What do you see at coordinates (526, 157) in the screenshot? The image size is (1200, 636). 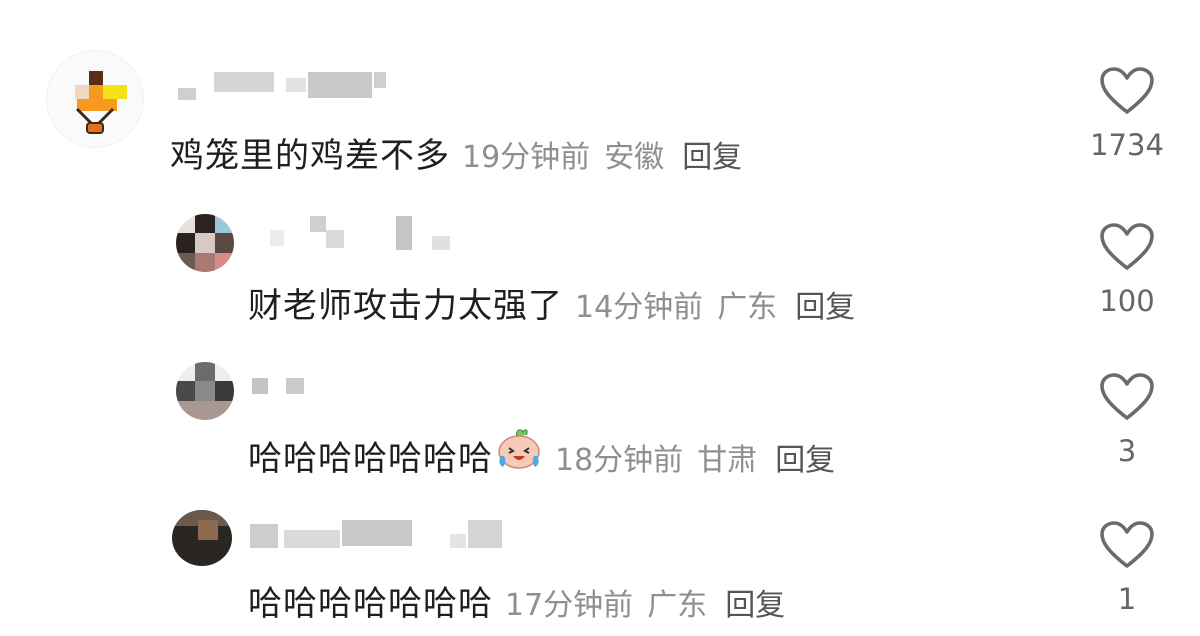 I see `comment-time: 19分钟前` at bounding box center [526, 157].